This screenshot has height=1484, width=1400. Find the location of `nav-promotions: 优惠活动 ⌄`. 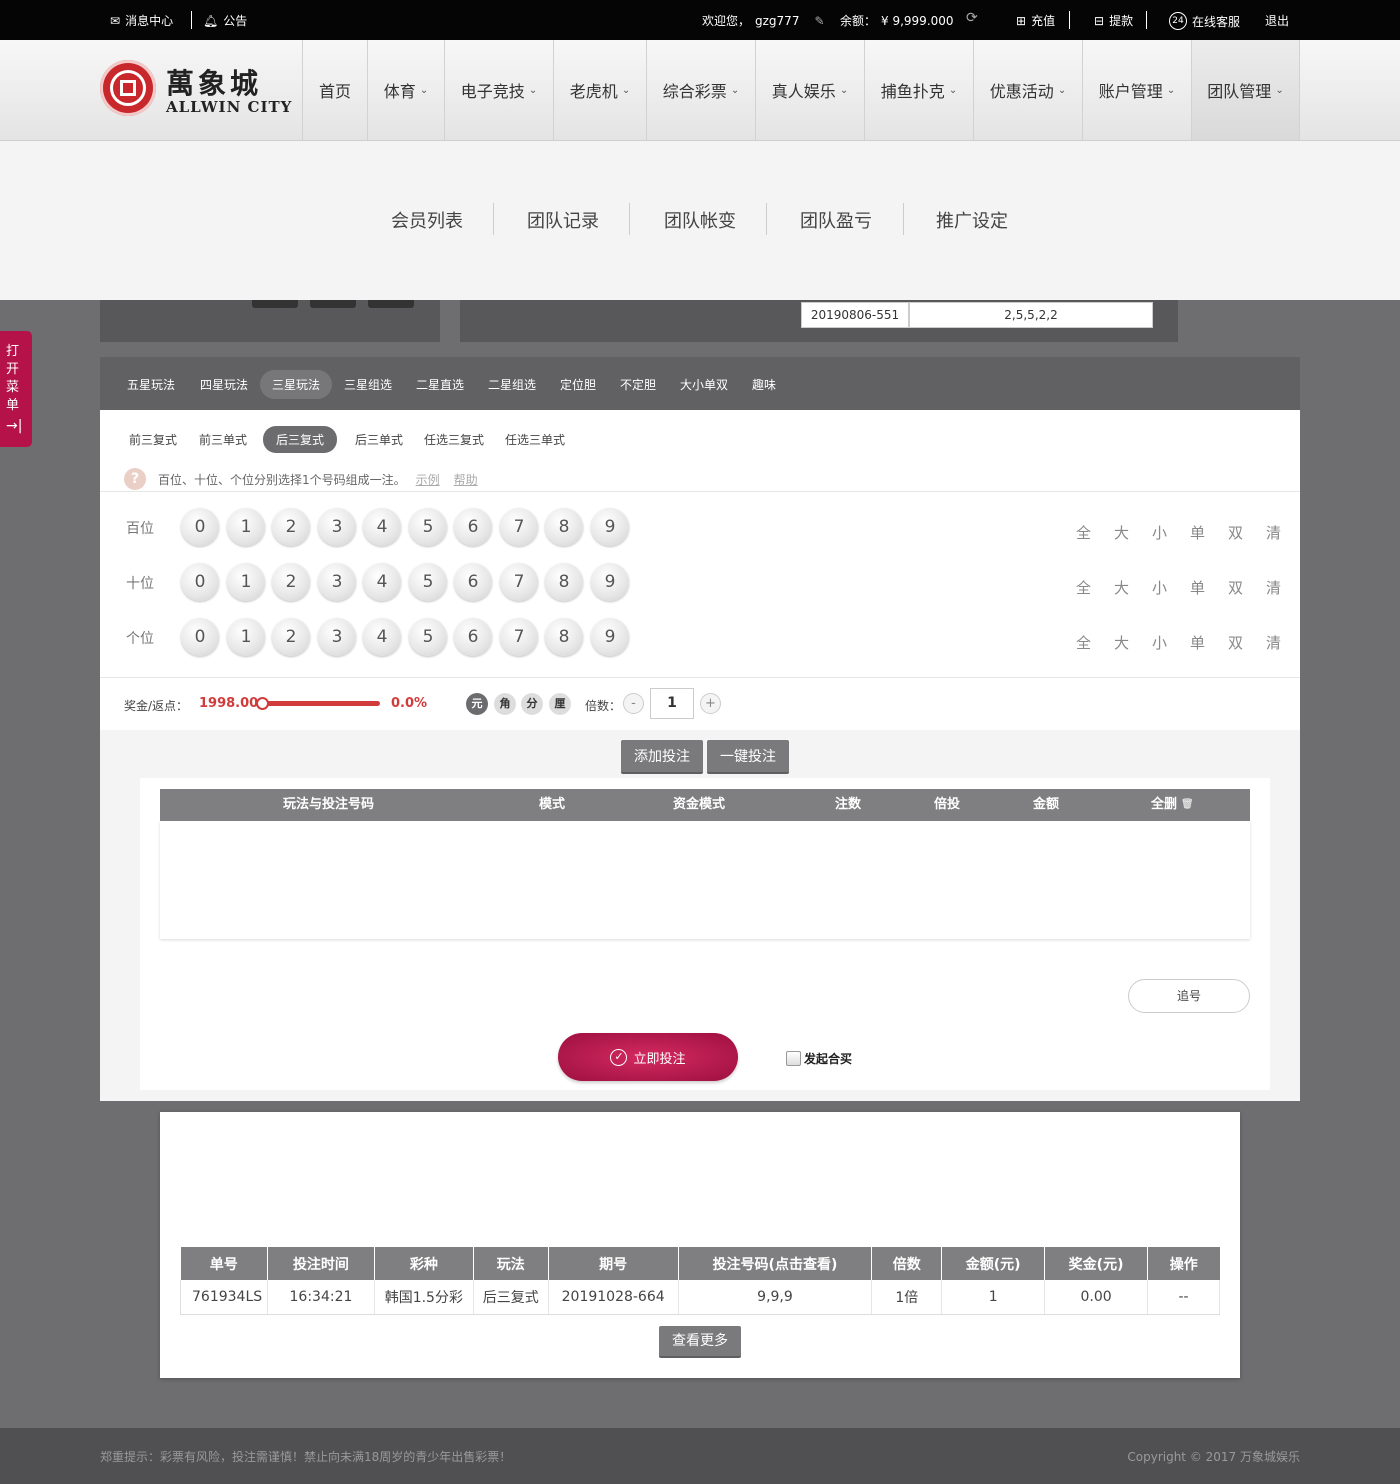

nav-promotions: 优惠活动 ⌄ is located at coordinates (1027, 90).